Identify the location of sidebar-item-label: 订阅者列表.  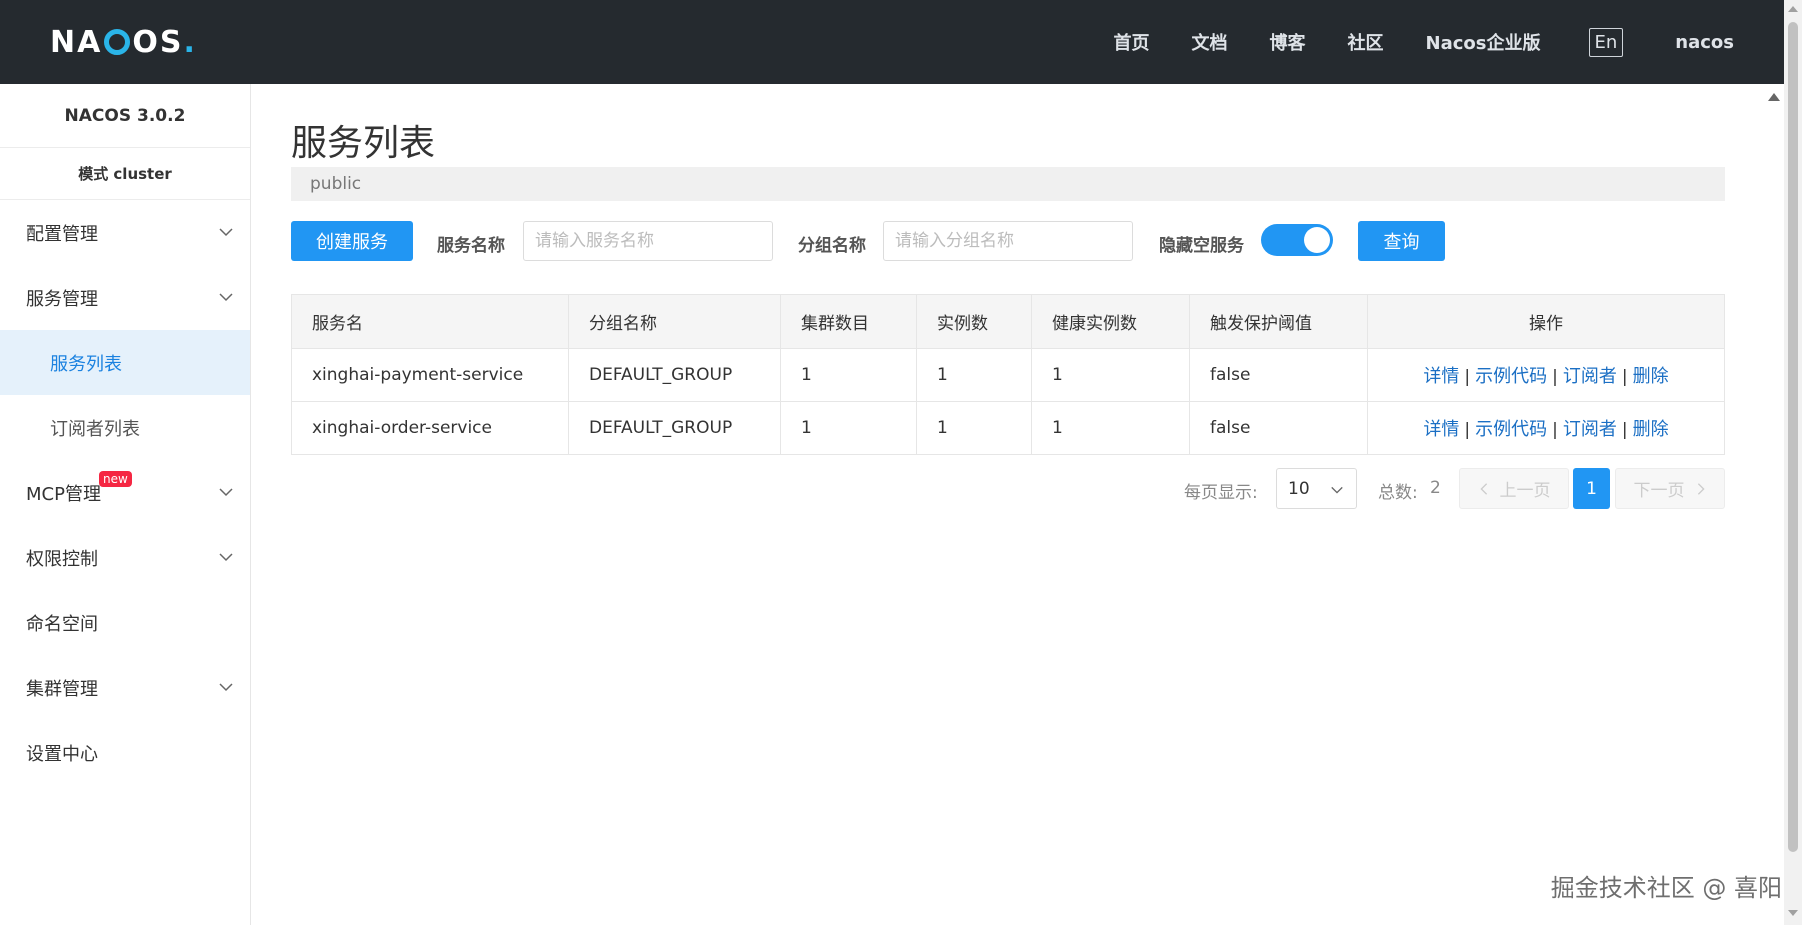
(95, 429).